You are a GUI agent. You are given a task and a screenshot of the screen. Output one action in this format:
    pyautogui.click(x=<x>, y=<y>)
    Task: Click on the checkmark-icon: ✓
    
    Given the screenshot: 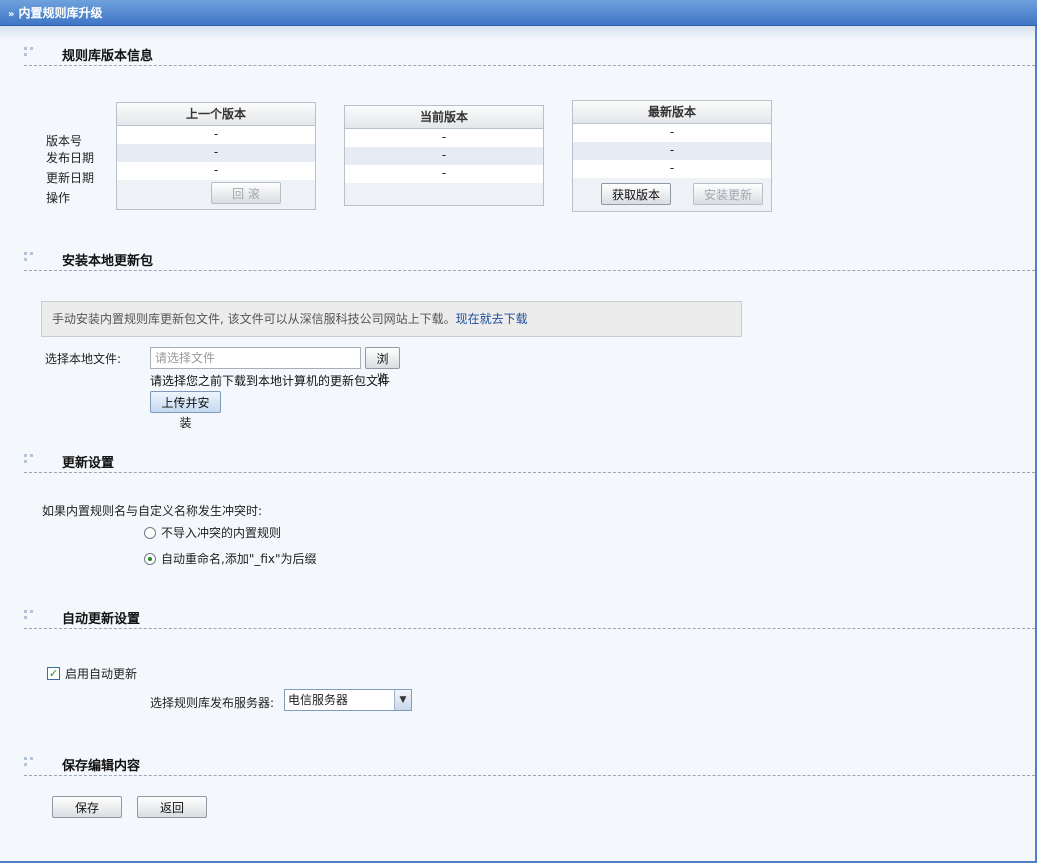 What is the action you would take?
    pyautogui.click(x=53, y=673)
    